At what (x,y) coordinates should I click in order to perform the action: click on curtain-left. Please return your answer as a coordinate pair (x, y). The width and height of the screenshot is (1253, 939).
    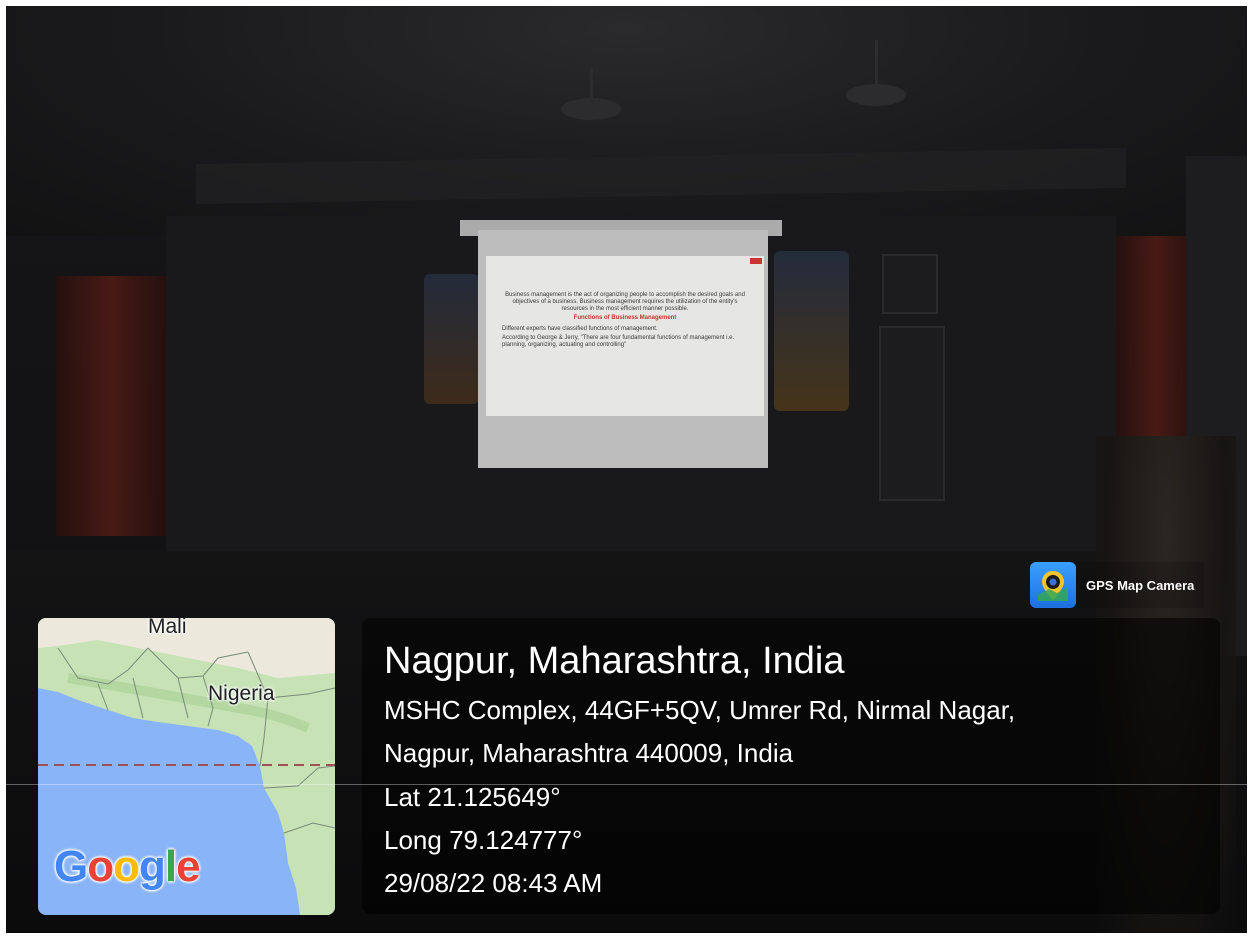
    Looking at the image, I should click on (111, 406).